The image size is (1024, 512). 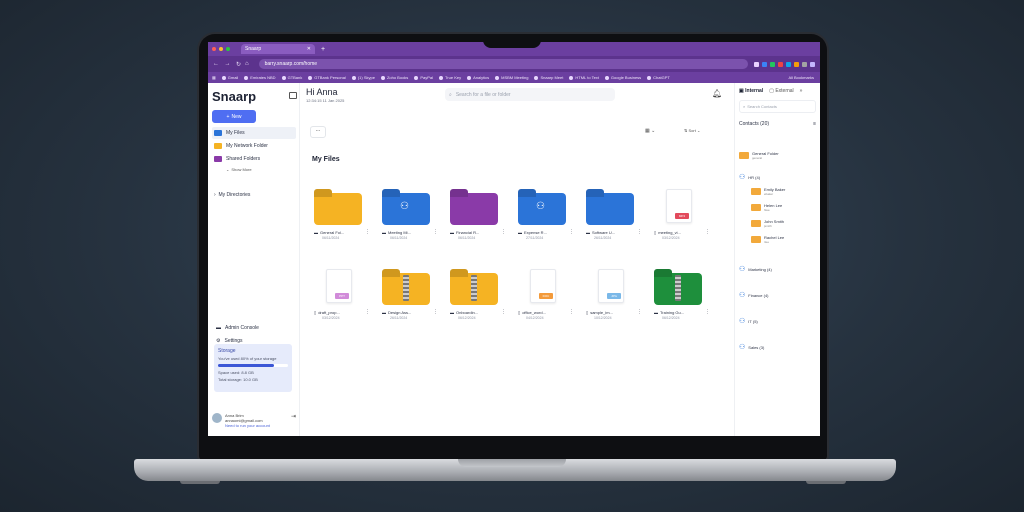 What do you see at coordinates (584, 77) in the screenshot?
I see `bookmark-item: HTML to Text` at bounding box center [584, 77].